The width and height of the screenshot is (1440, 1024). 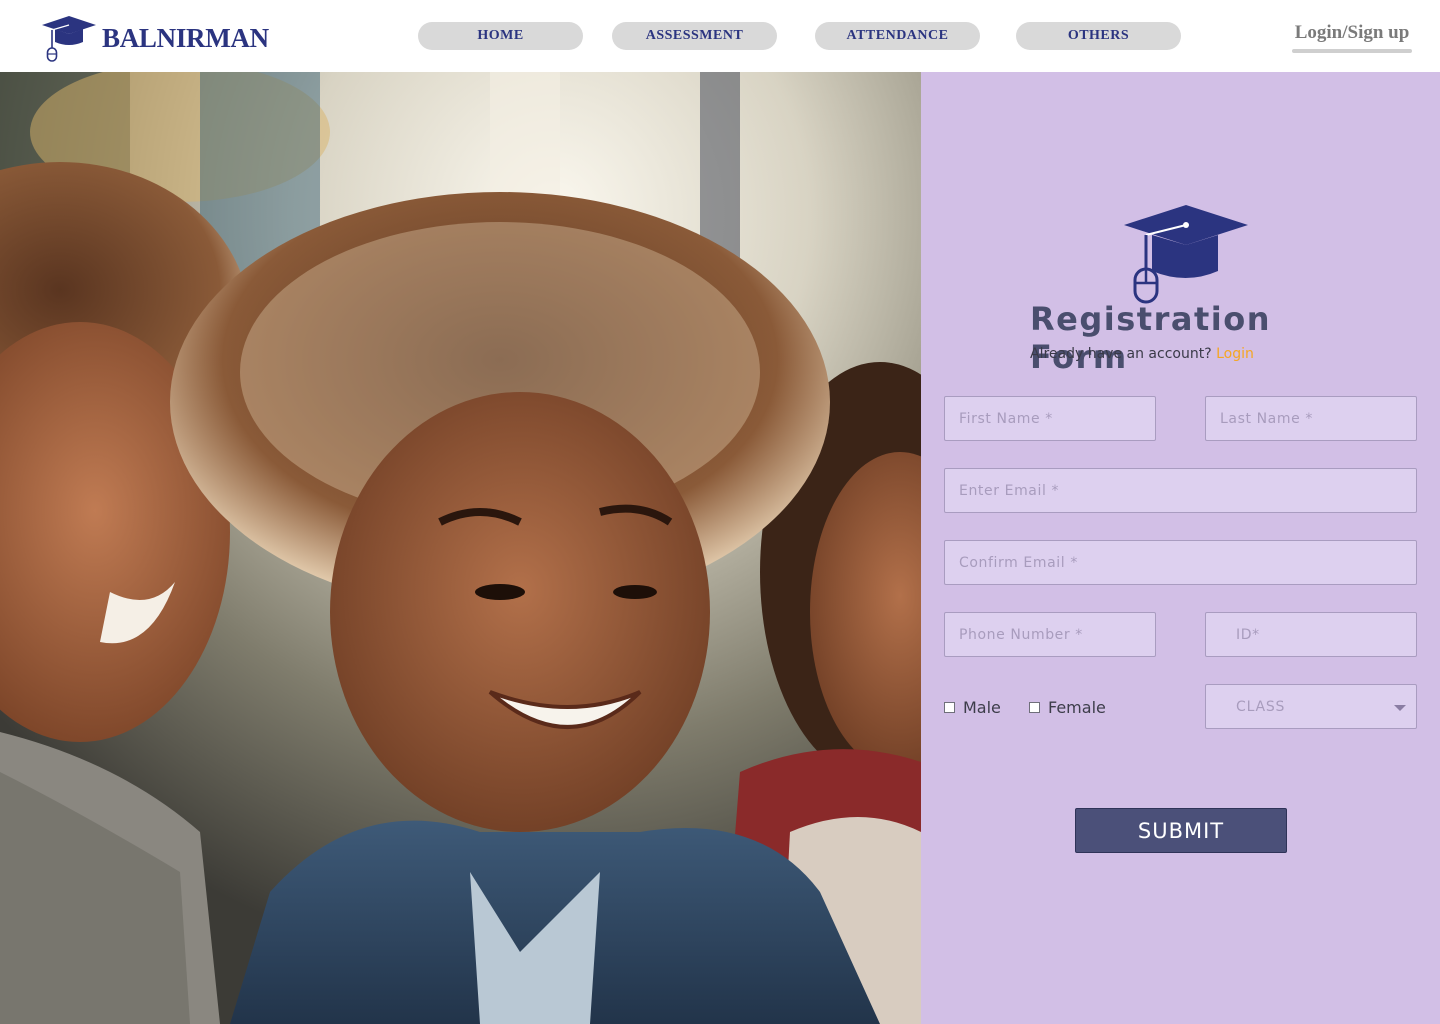 I want to click on gender-male-option: Male, so click(x=972, y=707).